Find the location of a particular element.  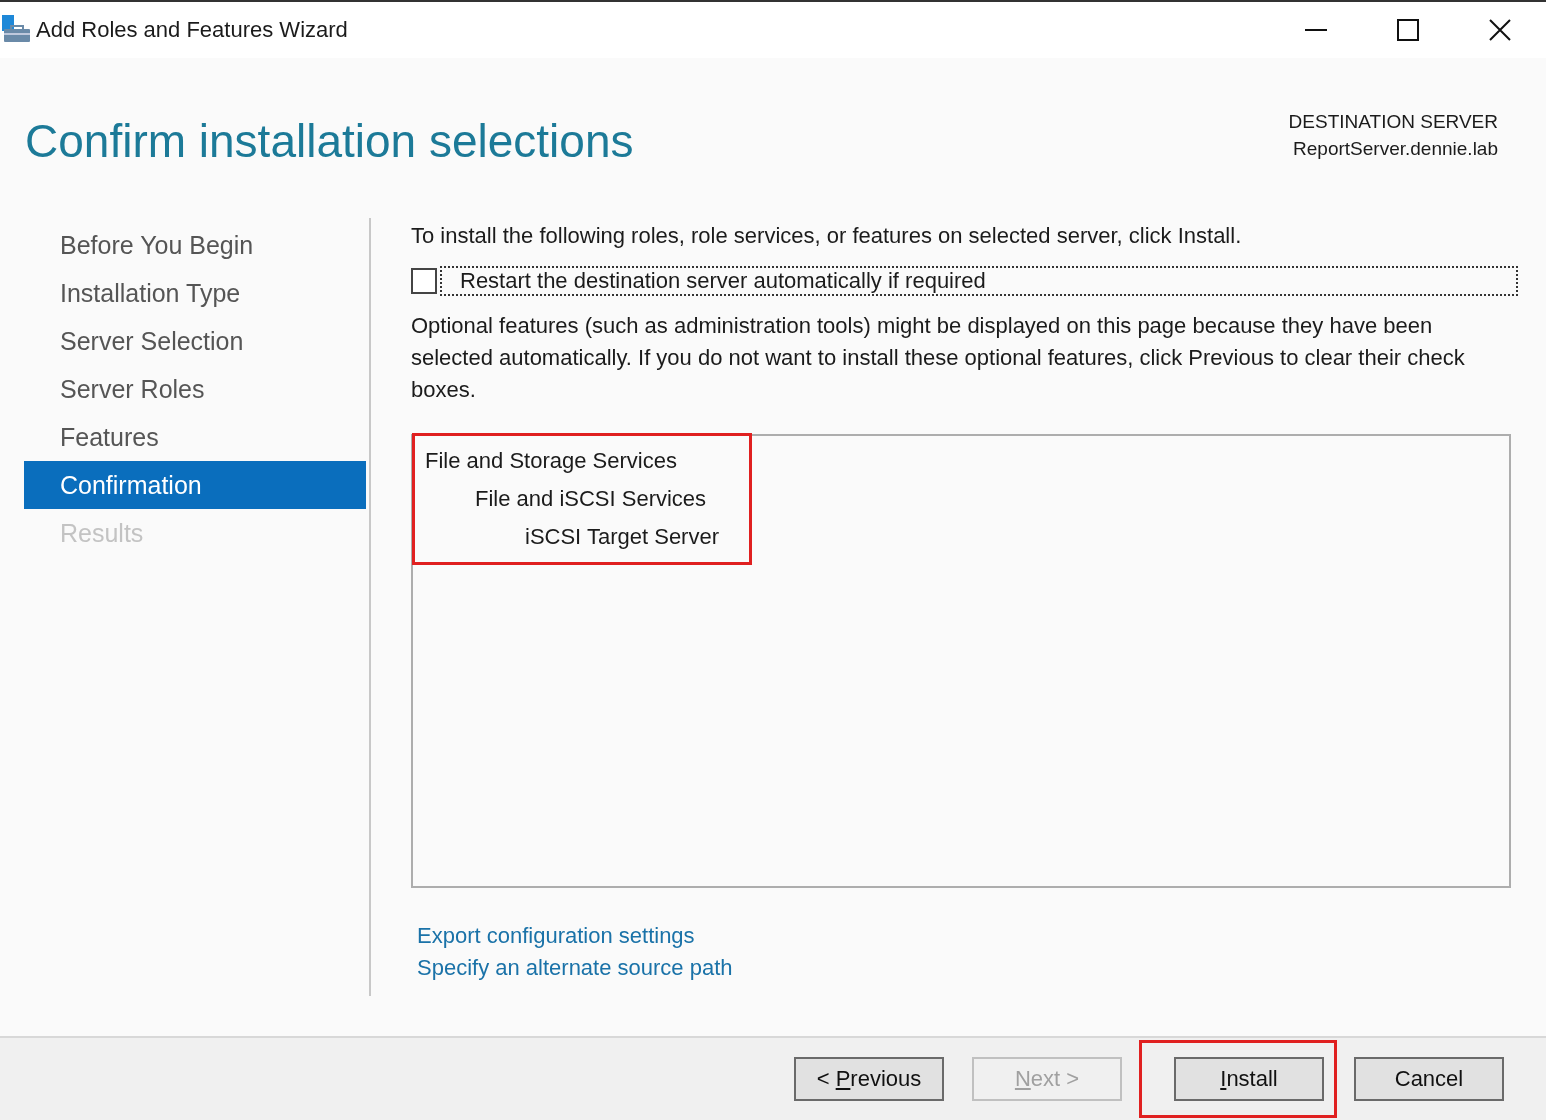

close-icon is located at coordinates (1500, 30).